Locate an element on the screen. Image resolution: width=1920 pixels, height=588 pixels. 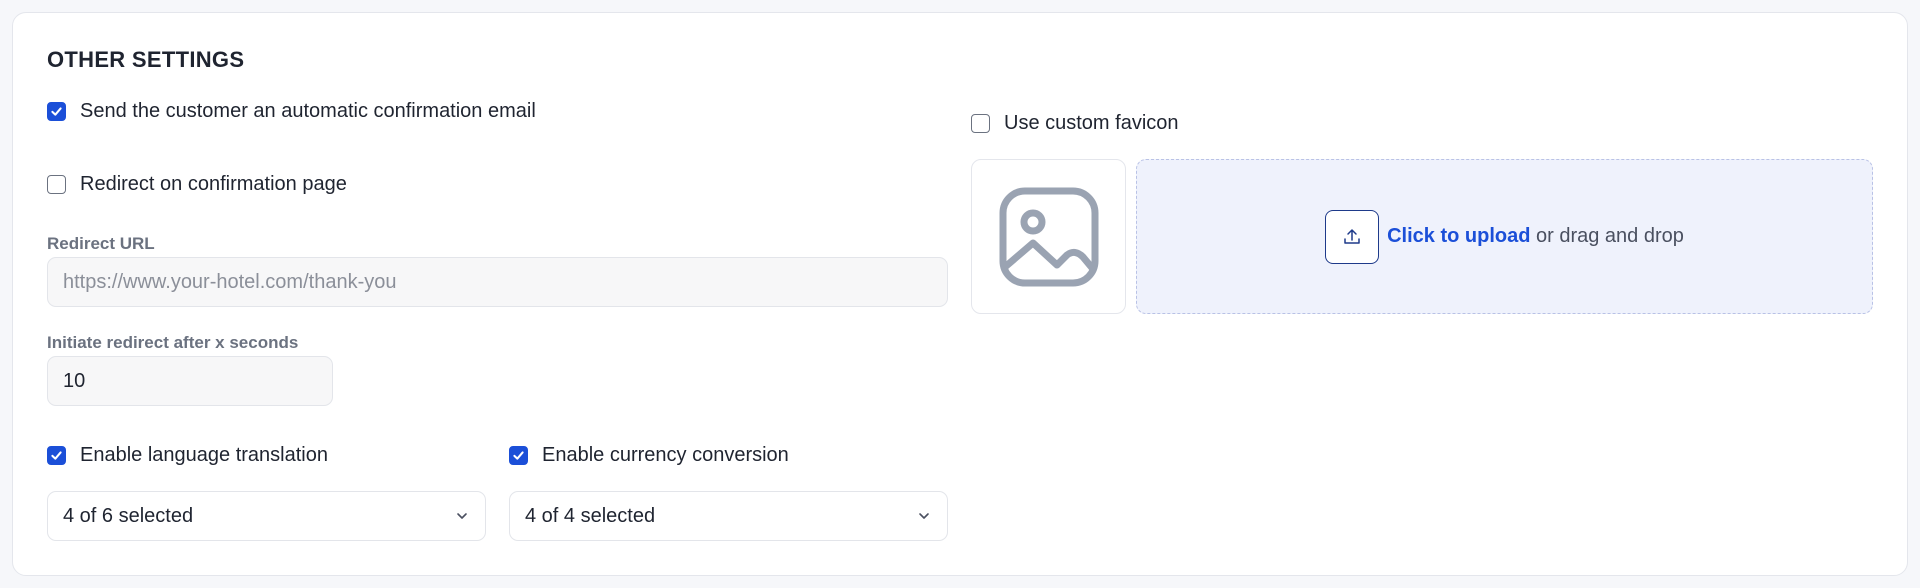
redirect-delay-field is located at coordinates (190, 381).